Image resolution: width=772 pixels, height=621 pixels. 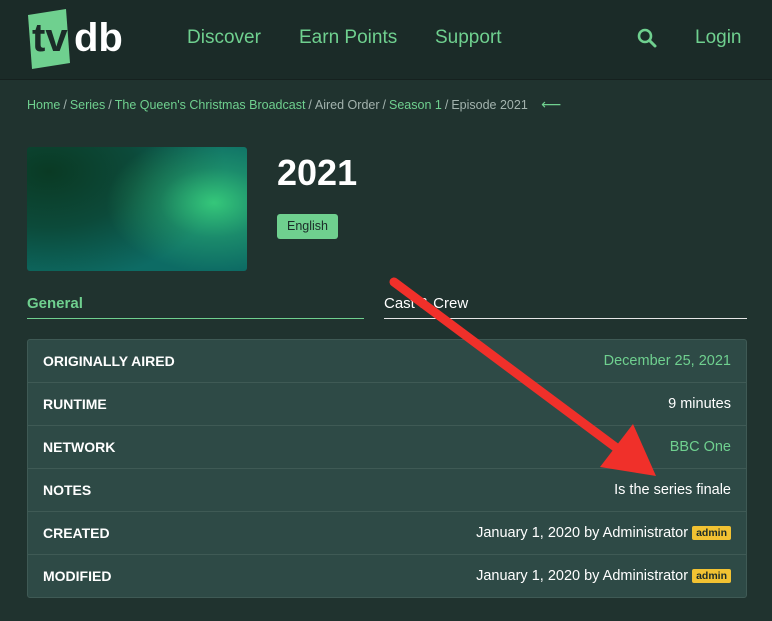 I want to click on breadcrumb-show: The Queen's Christmas Broadcast, so click(x=210, y=105).